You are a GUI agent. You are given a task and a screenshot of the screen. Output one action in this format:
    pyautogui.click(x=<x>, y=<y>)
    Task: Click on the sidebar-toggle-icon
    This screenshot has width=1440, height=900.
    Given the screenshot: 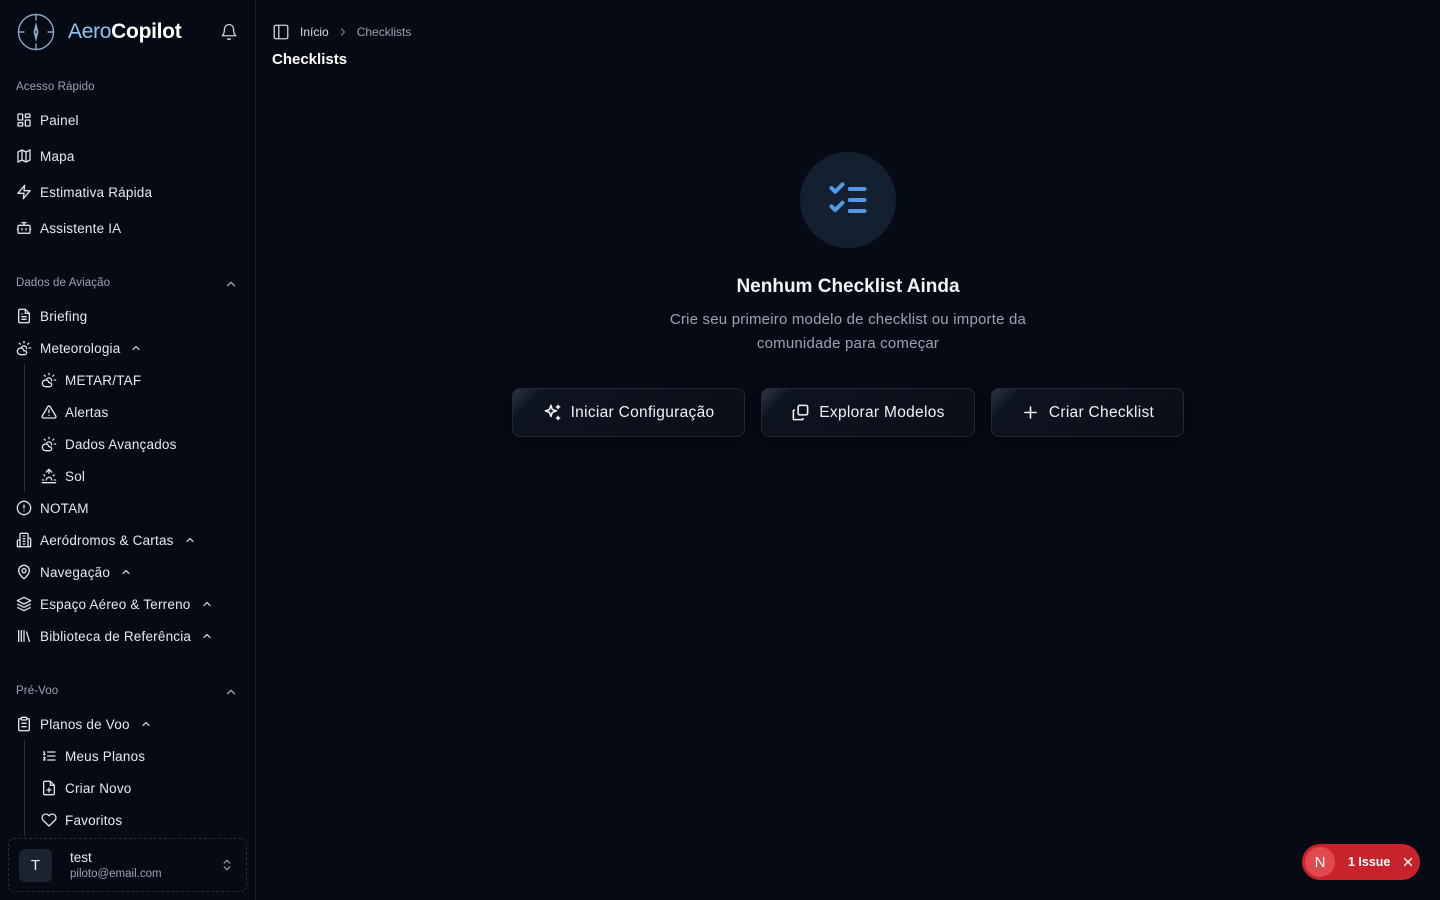 What is the action you would take?
    pyautogui.click(x=281, y=32)
    